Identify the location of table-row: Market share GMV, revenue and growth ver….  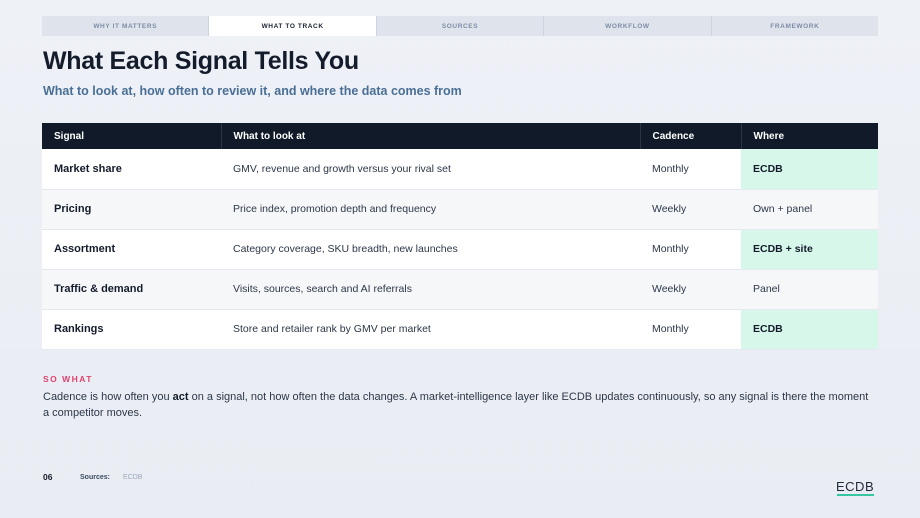
(460, 169).